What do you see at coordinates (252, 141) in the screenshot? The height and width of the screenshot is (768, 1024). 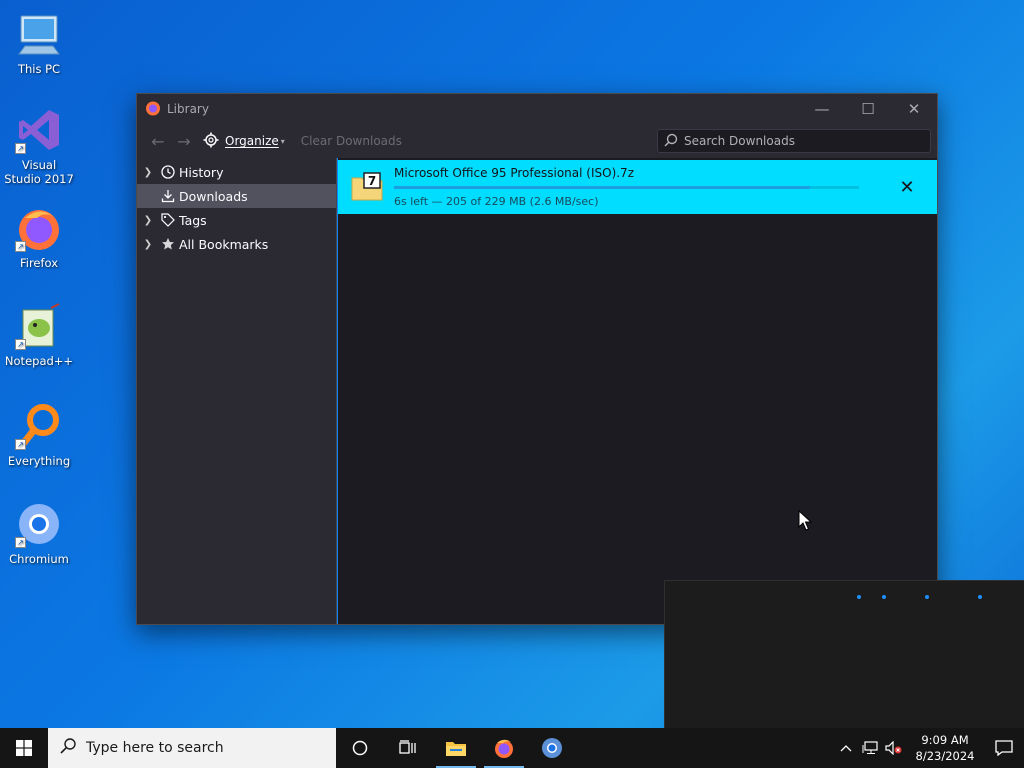 I see `organize-label: Organize` at bounding box center [252, 141].